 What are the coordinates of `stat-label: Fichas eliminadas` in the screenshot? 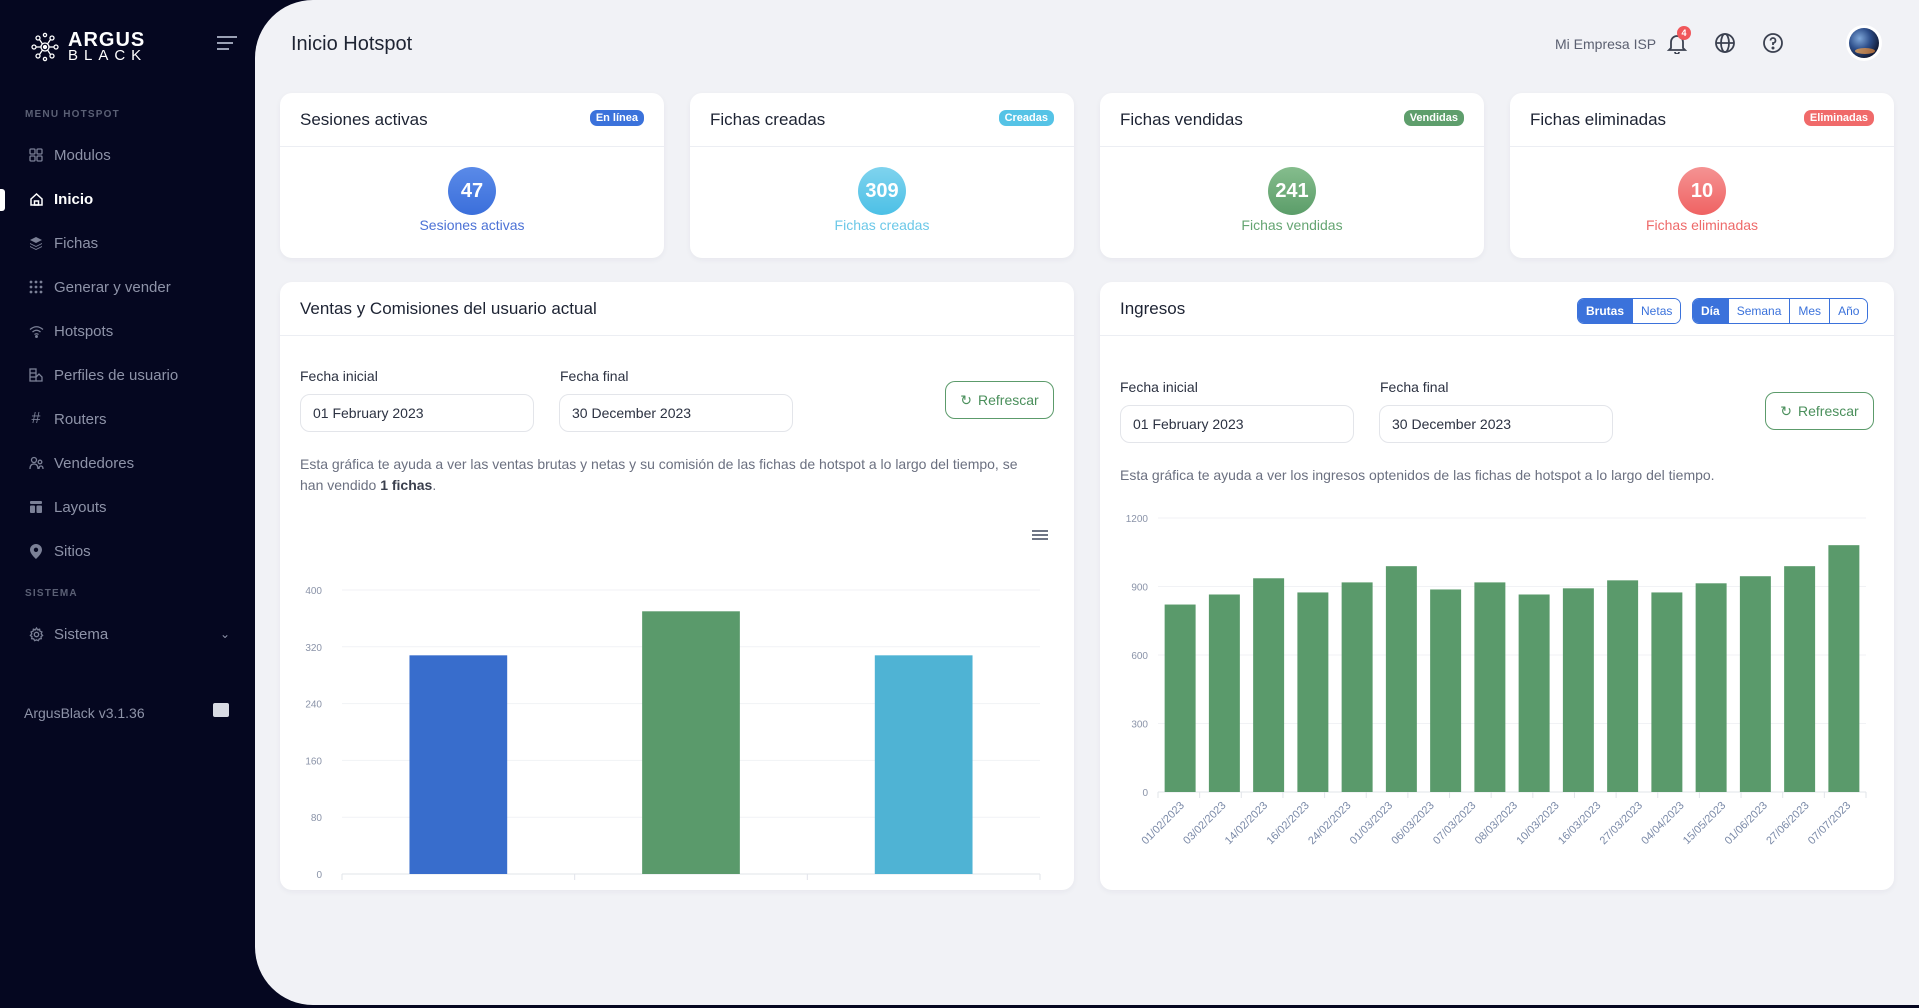 It's located at (1702, 225).